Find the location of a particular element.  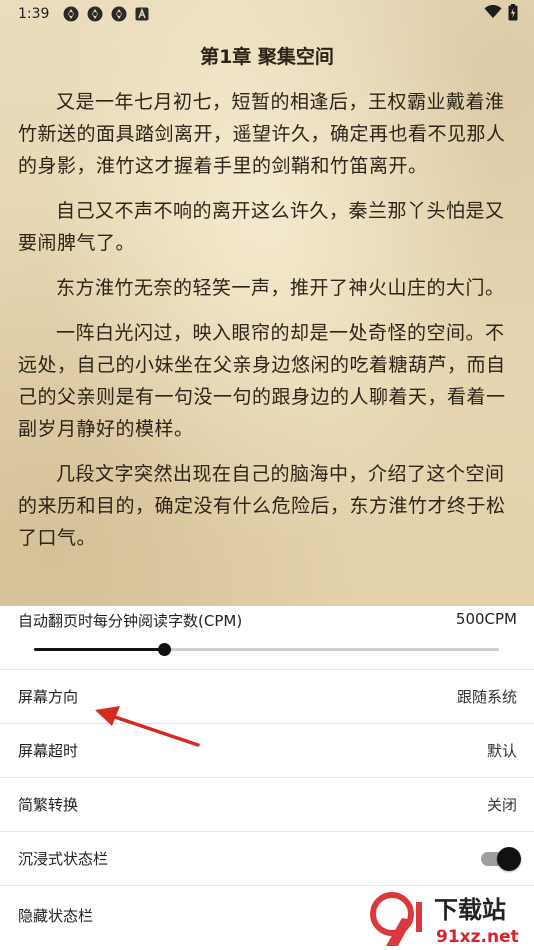

immersive-status-bar-row: 沉浸式状态栏 is located at coordinates (267, 859).